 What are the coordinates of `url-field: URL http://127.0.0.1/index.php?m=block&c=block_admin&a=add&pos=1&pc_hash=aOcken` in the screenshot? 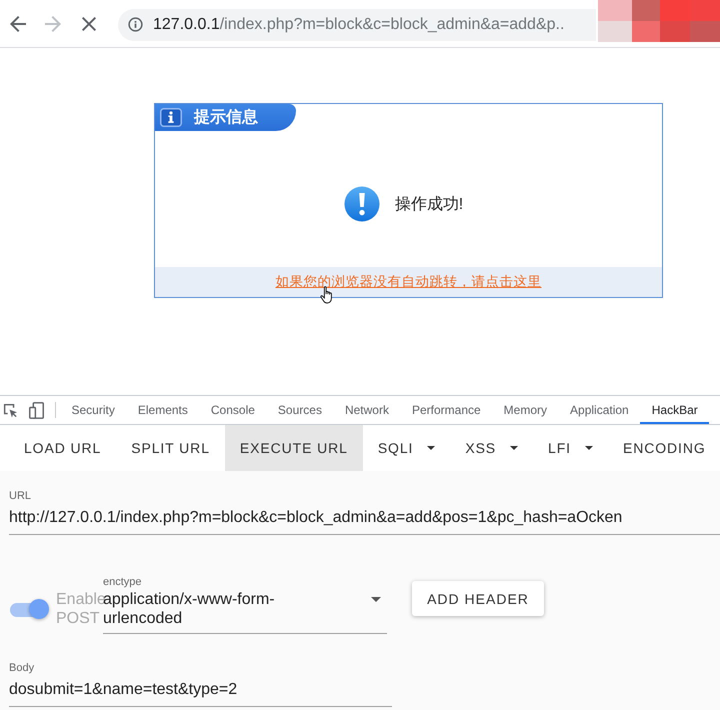 It's located at (364, 512).